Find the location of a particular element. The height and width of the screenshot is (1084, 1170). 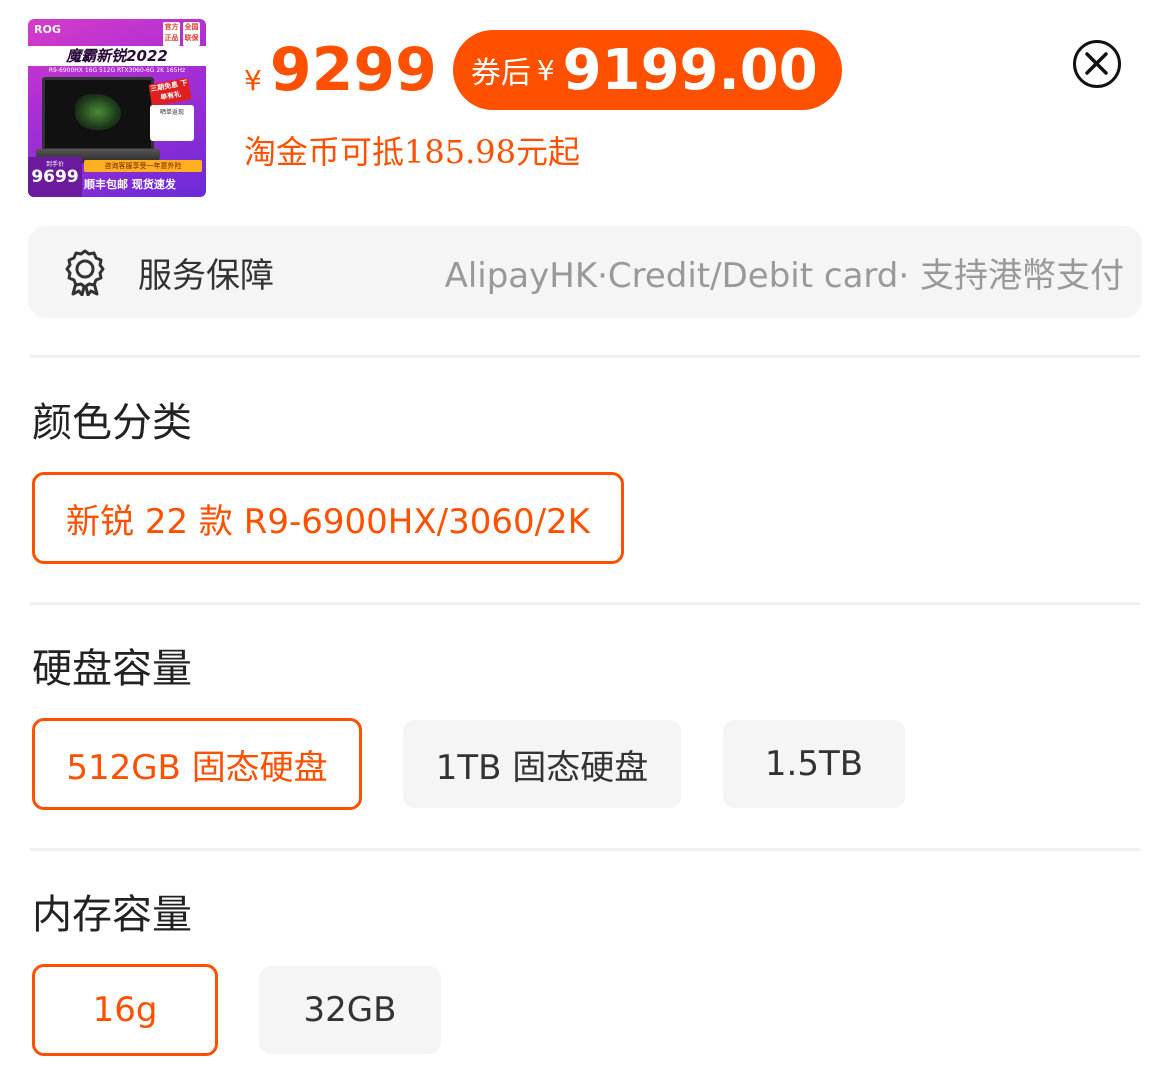

price-row: ¥ 9299 券后 ¥ 9199.00 is located at coordinates (543, 70).